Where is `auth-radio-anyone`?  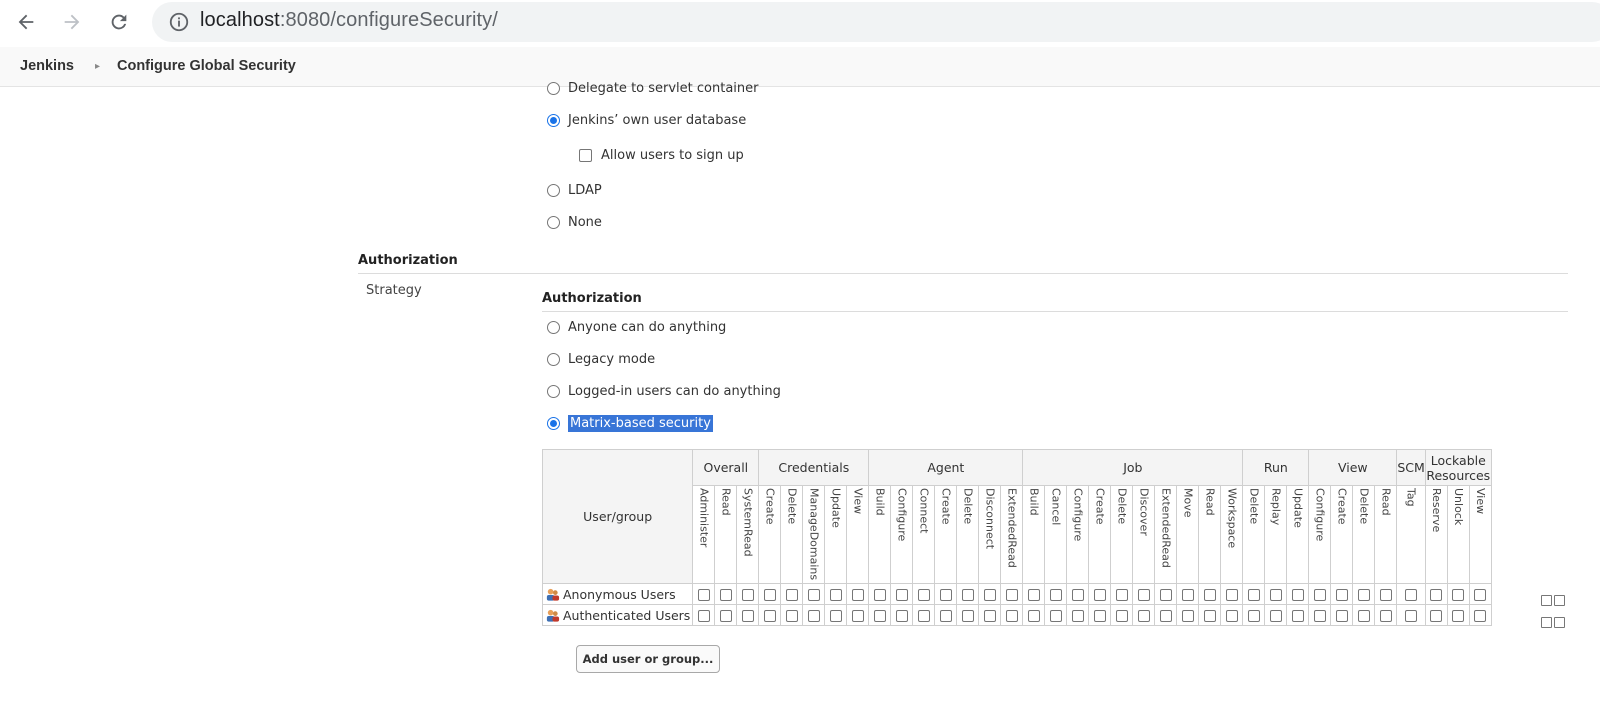 auth-radio-anyone is located at coordinates (553, 327).